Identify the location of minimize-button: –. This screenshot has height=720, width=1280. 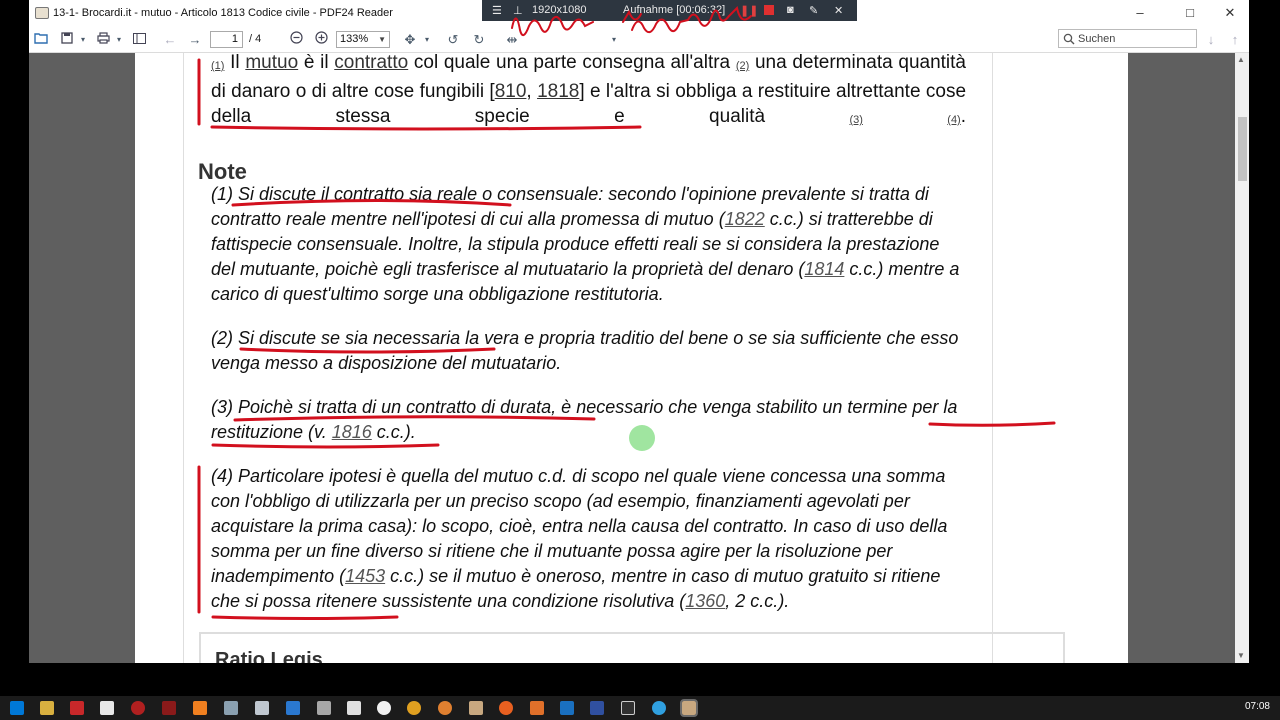
(1140, 13).